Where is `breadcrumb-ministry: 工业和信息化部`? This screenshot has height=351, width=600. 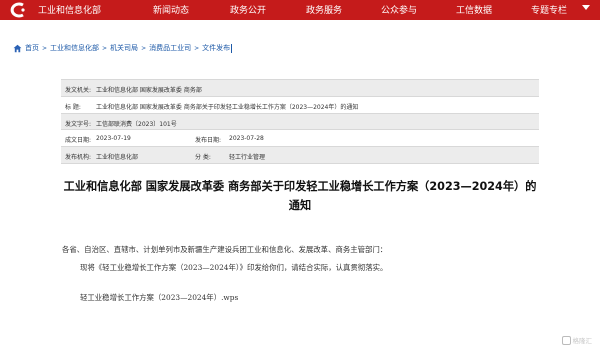
breadcrumb-ministry: 工业和信息化部 is located at coordinates (74, 48).